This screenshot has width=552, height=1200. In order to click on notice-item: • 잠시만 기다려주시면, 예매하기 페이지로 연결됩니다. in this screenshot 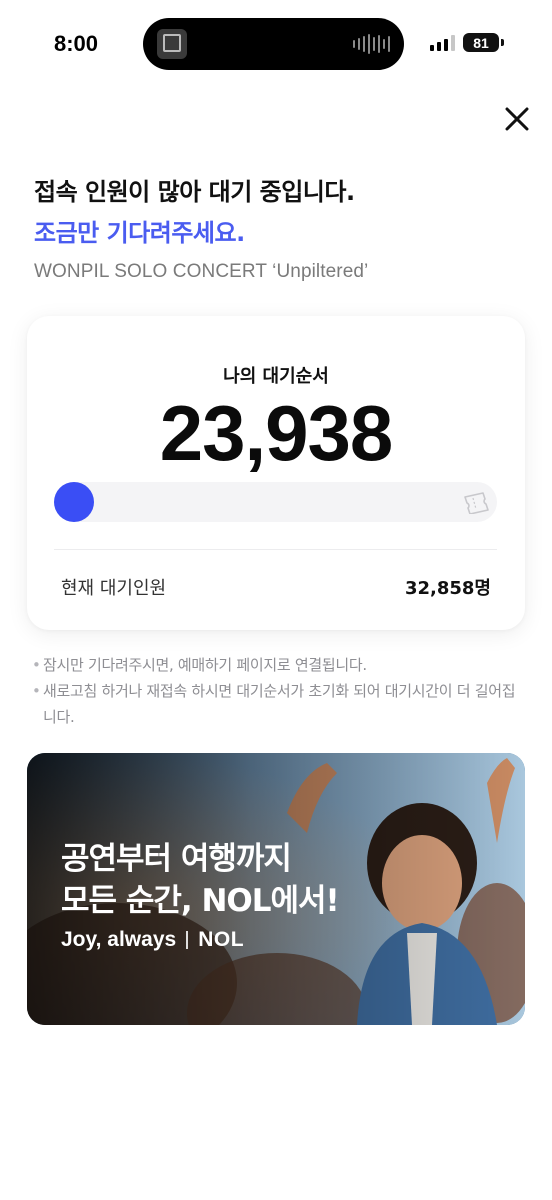, I will do `click(277, 665)`.